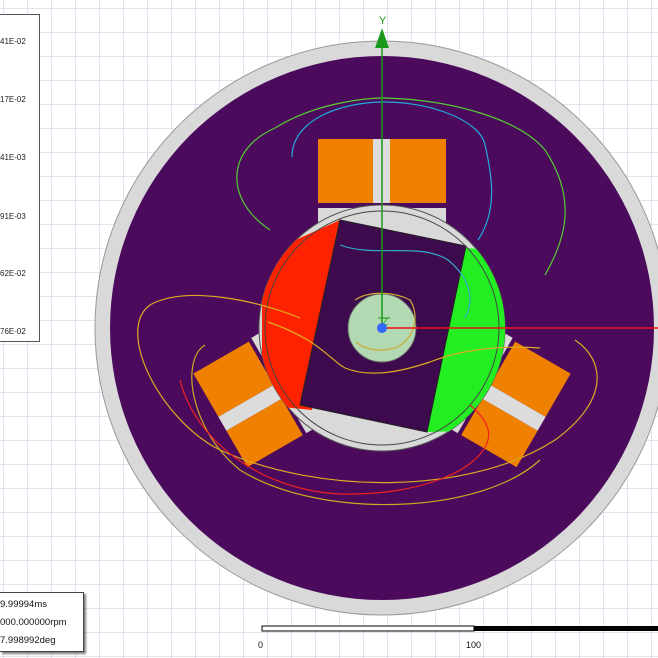 The width and height of the screenshot is (658, 658). Describe the element at coordinates (13, 331) in the screenshot. I see `legend-label-6: 76E-02` at that location.